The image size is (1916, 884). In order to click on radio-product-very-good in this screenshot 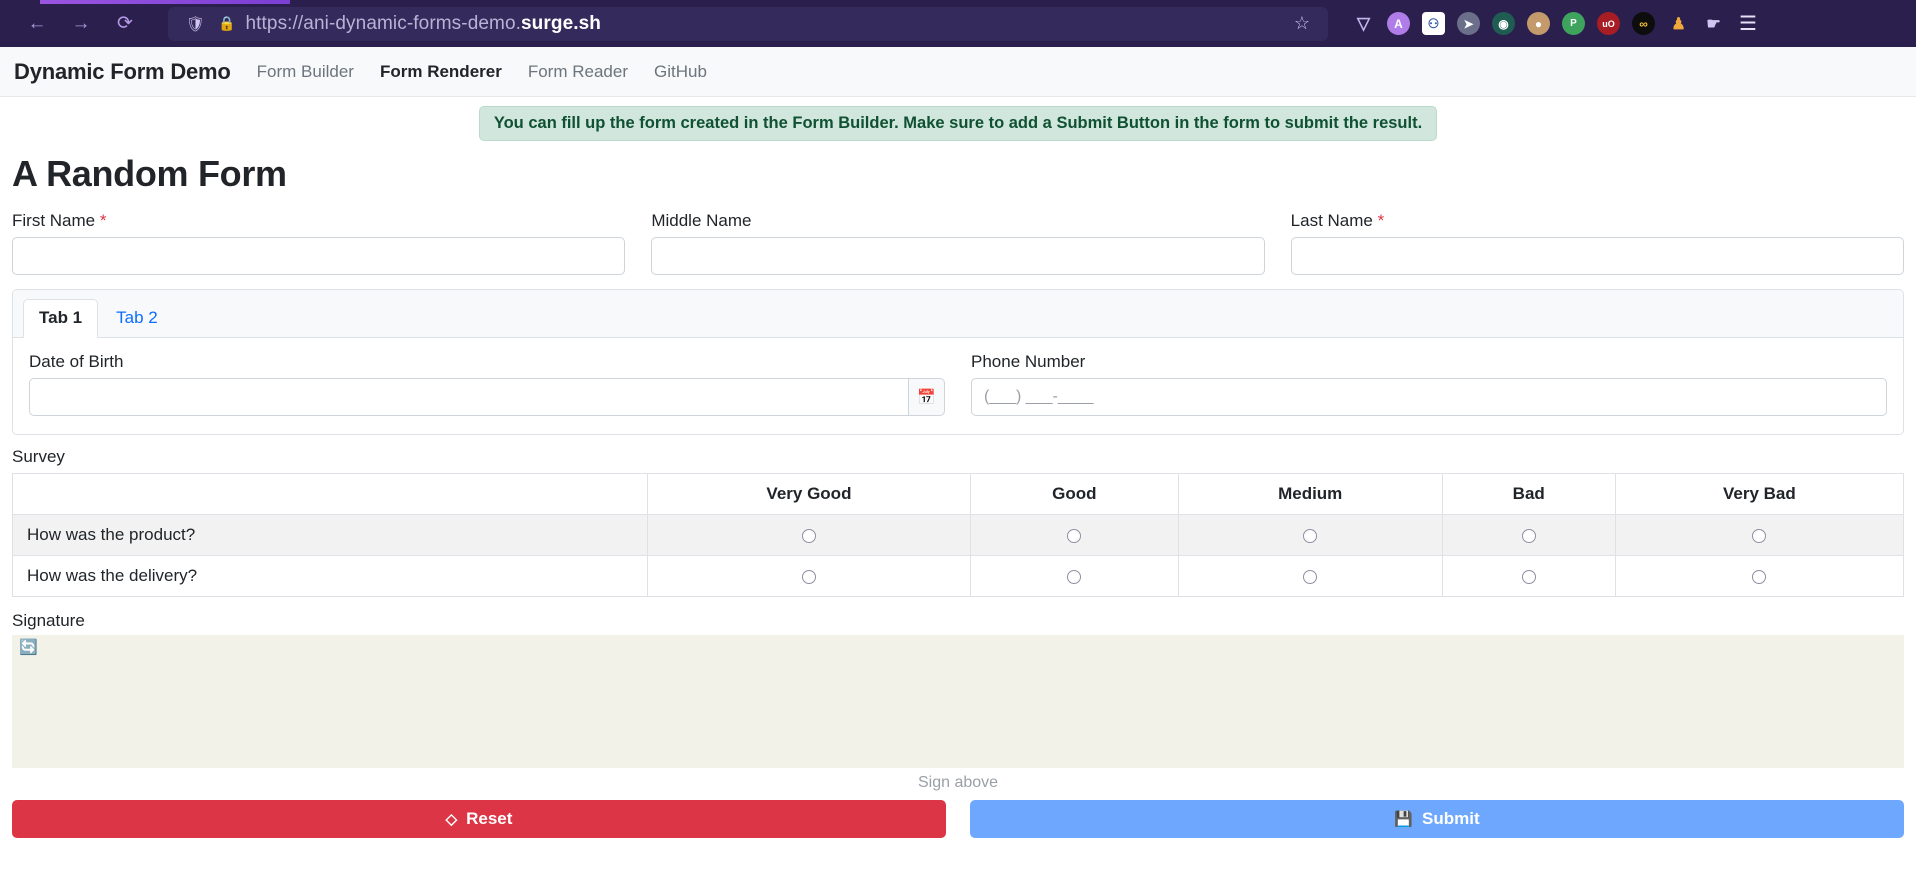, I will do `click(808, 535)`.